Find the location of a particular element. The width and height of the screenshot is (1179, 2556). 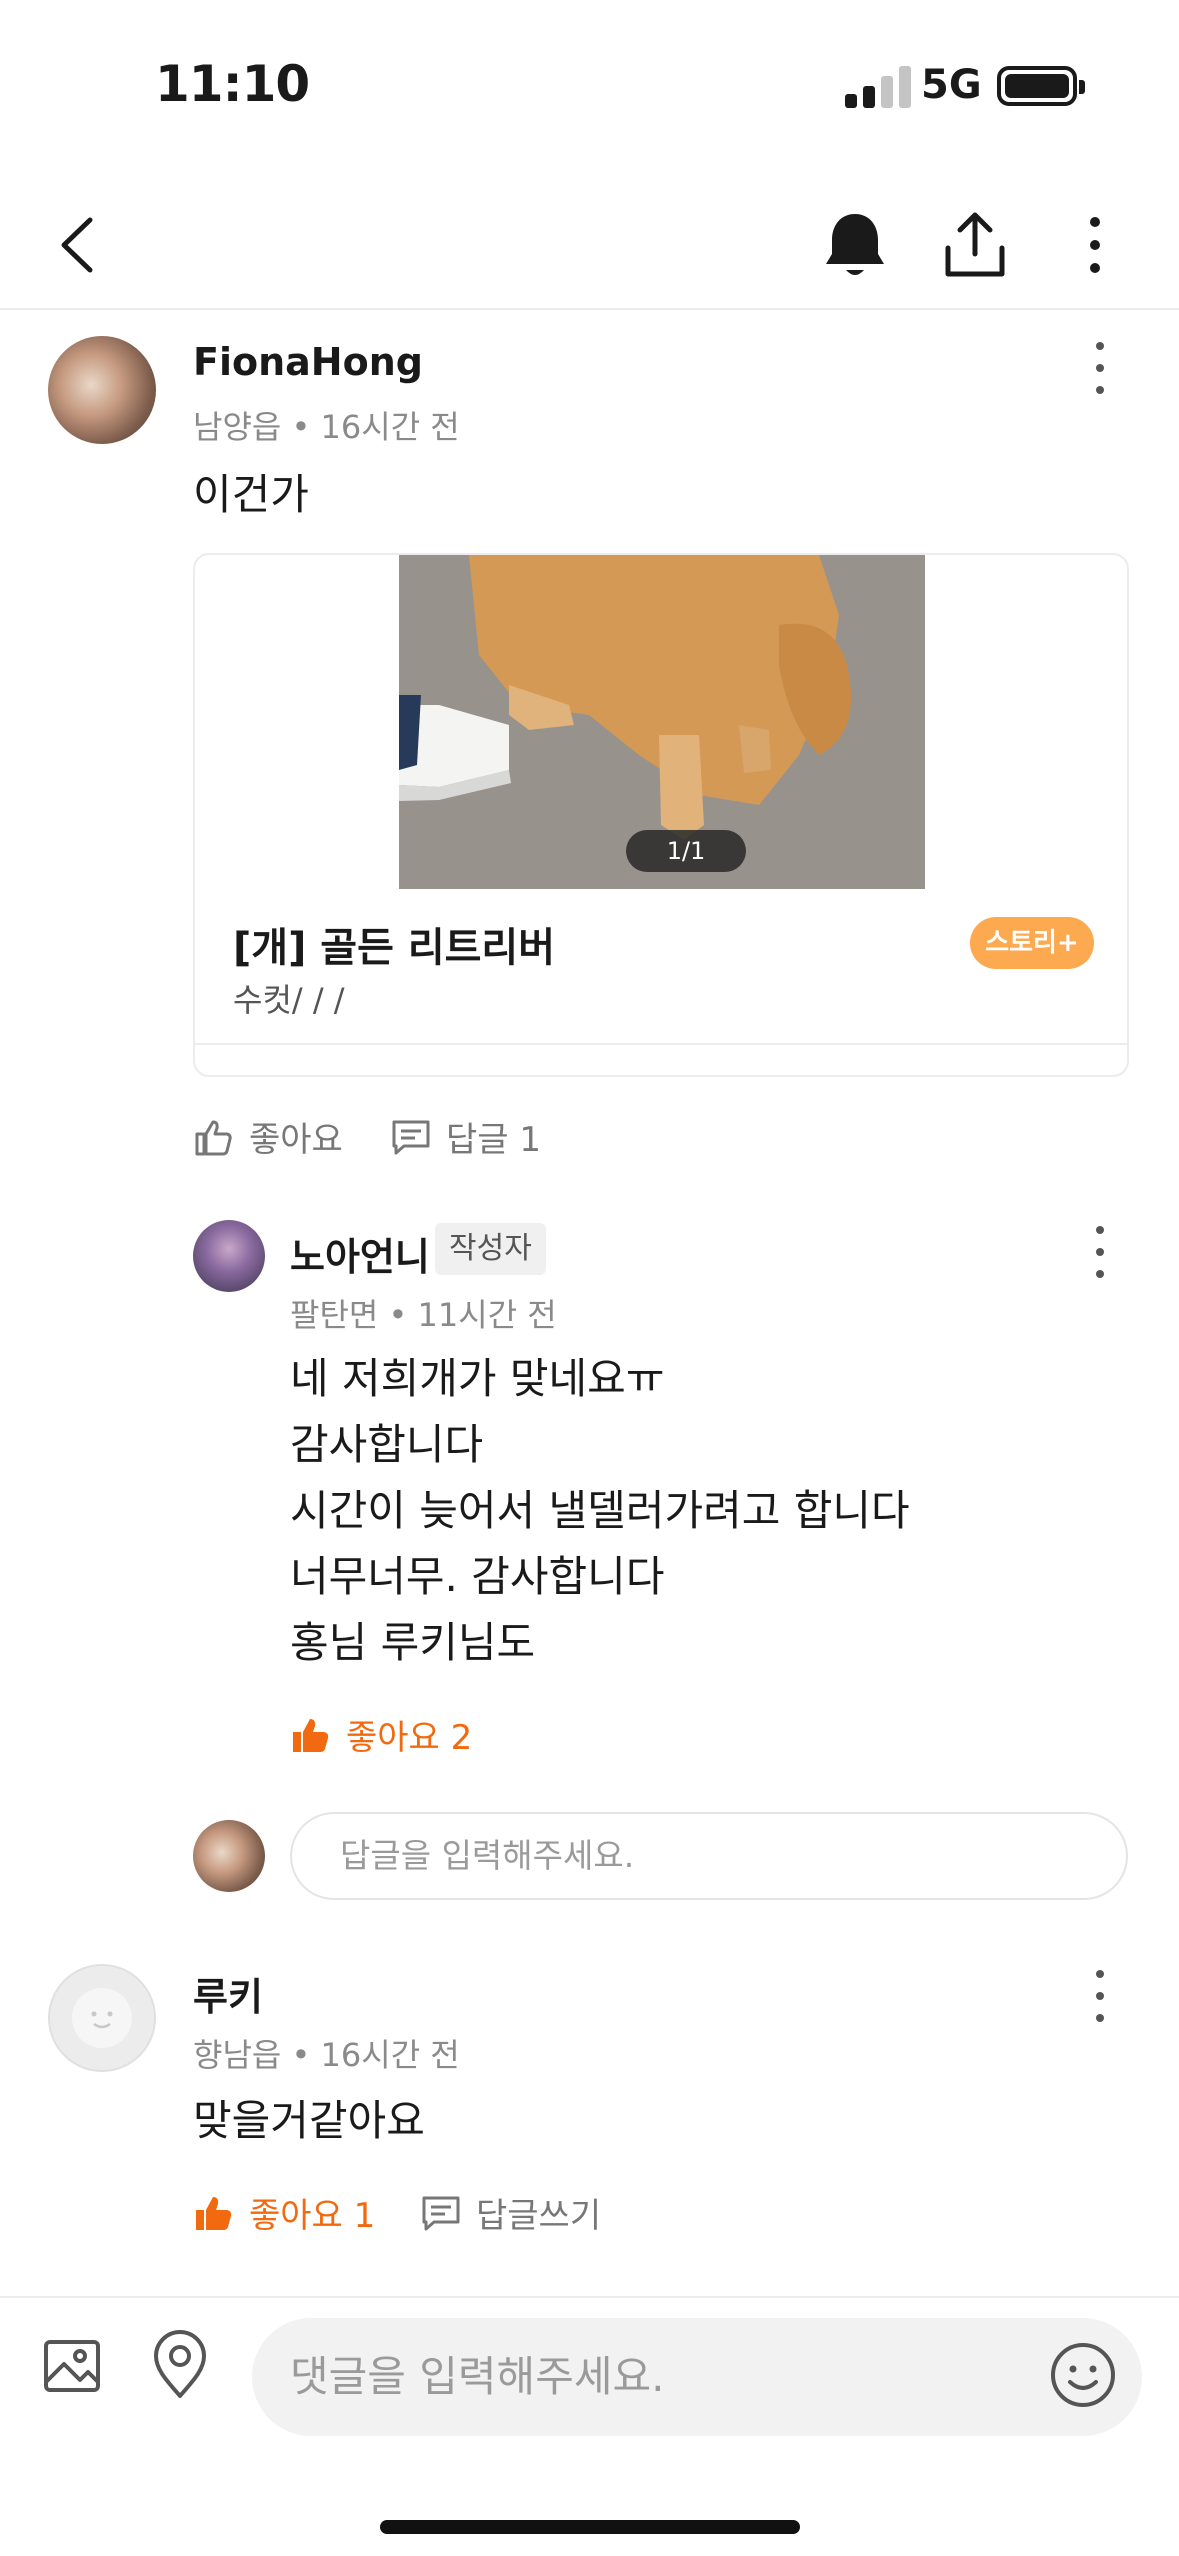

reply-button: 답글 1 is located at coordinates (465, 1136).